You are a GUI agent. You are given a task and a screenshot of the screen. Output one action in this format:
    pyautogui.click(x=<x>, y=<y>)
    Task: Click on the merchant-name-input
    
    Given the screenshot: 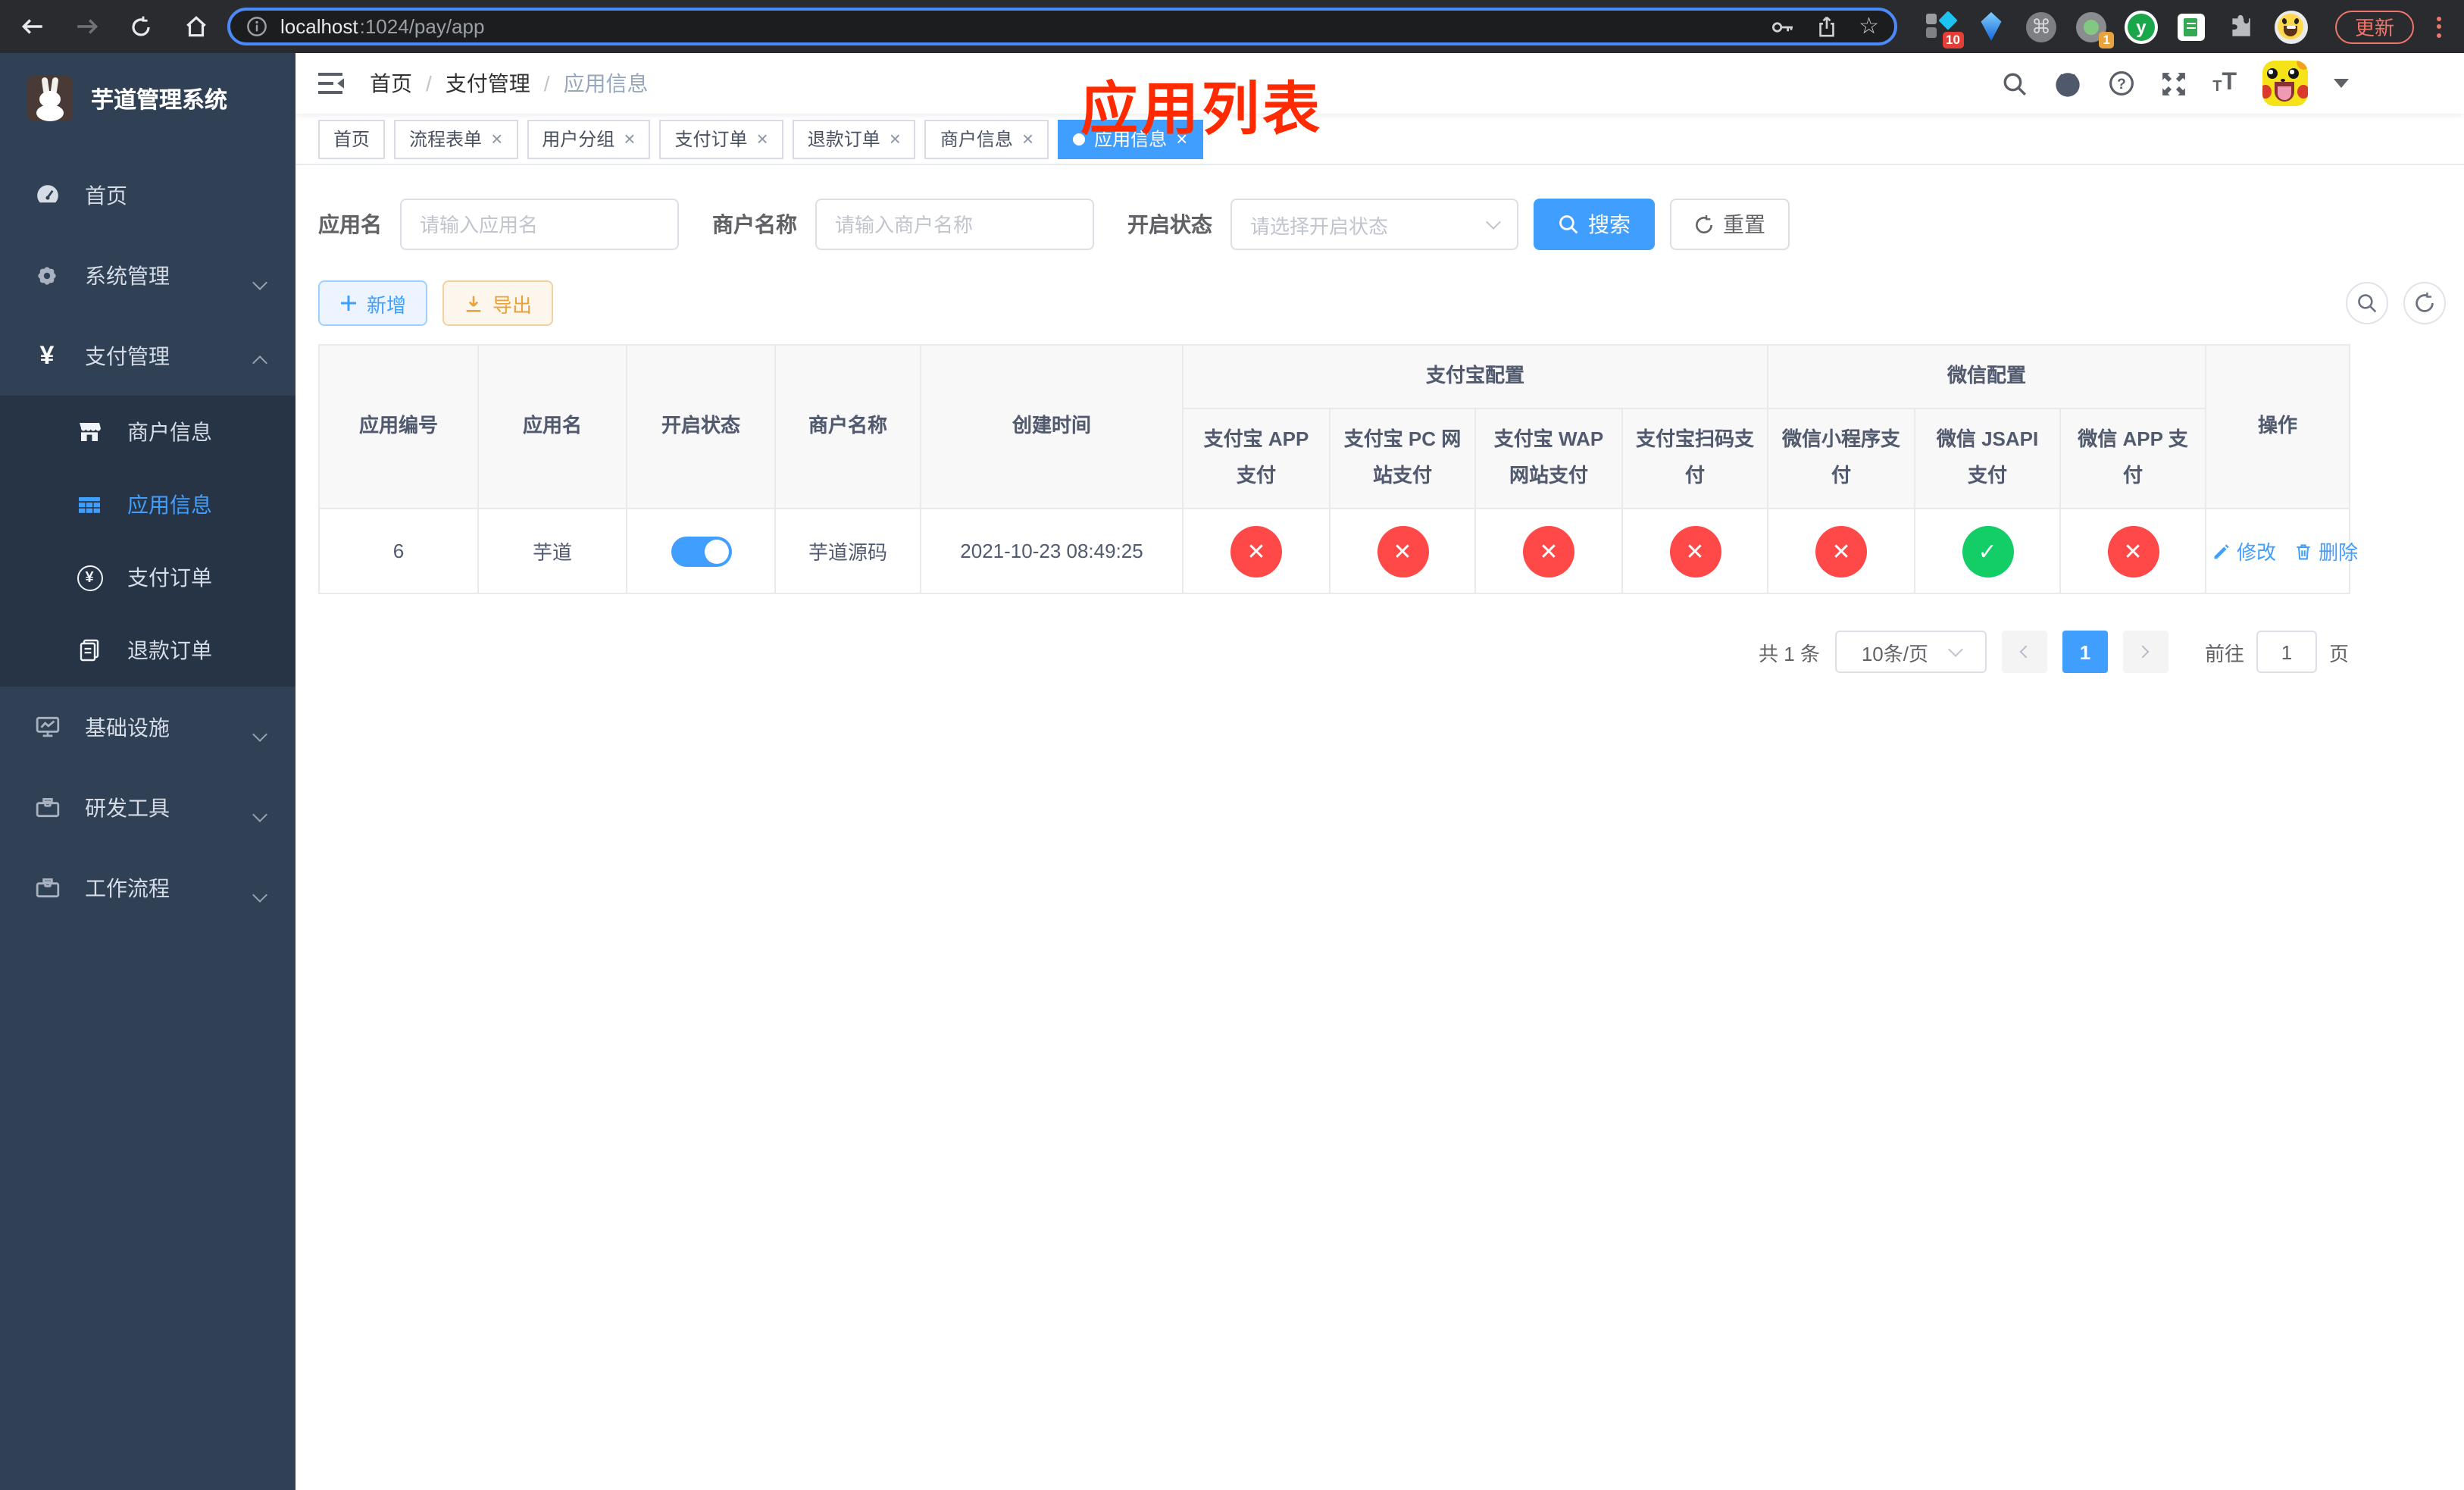 What is the action you would take?
    pyautogui.click(x=954, y=224)
    